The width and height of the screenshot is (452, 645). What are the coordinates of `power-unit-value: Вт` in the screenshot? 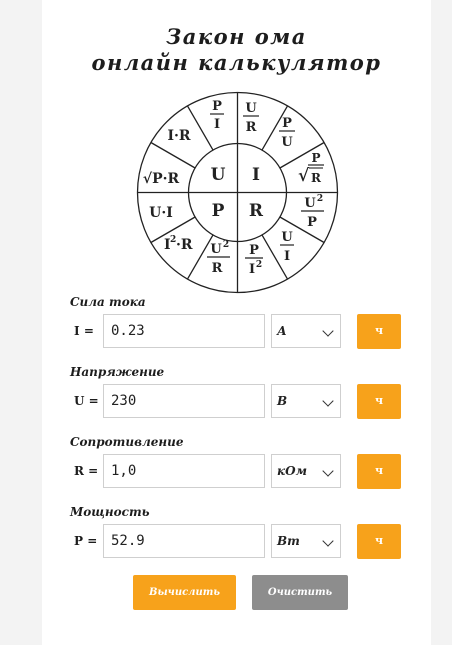 It's located at (288, 541).